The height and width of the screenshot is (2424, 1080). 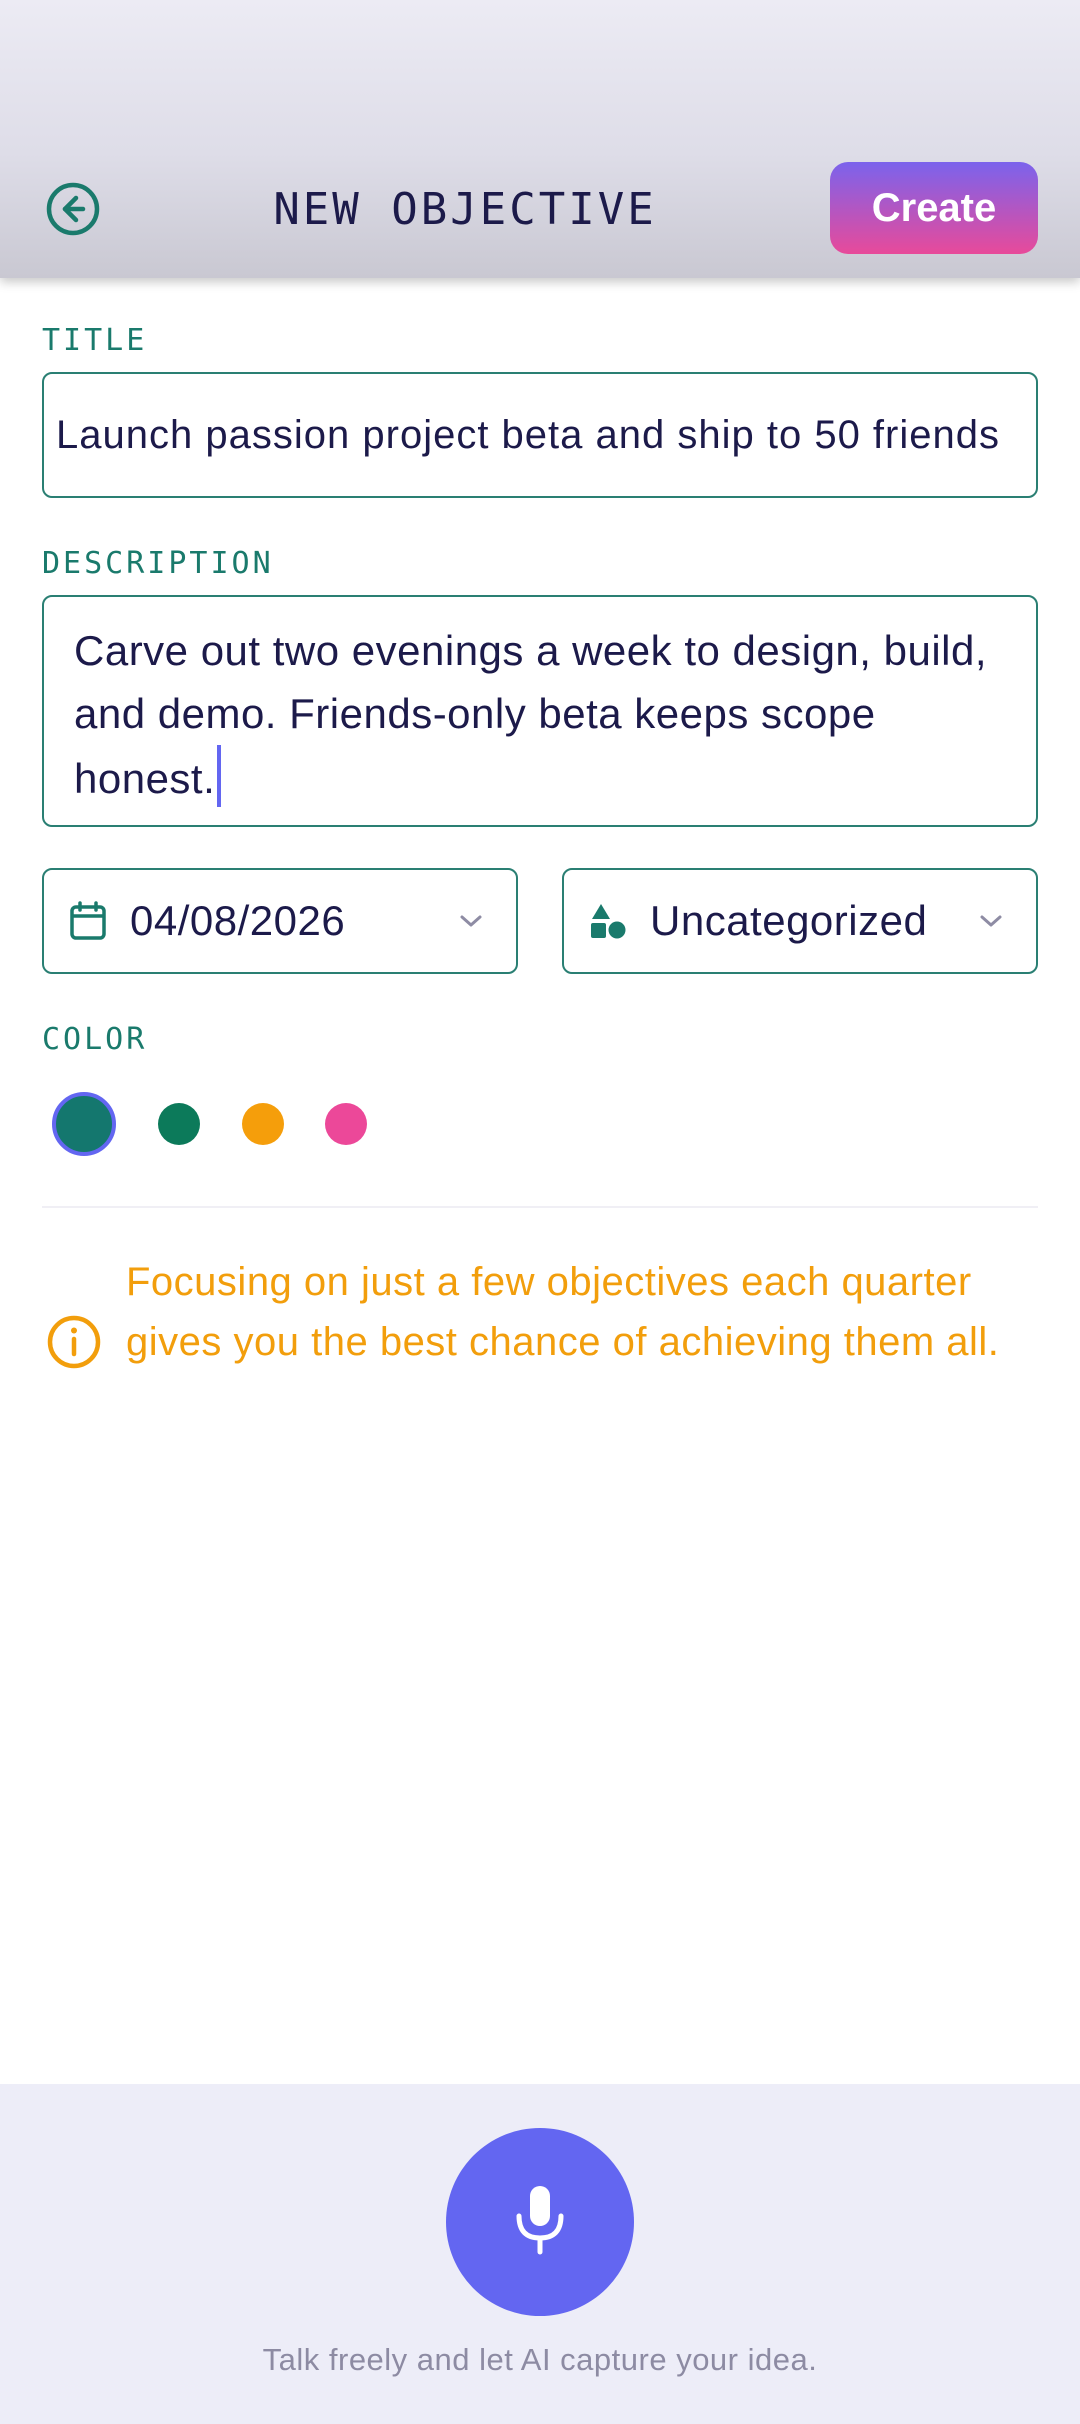 What do you see at coordinates (465, 209) in the screenshot?
I see `page-title: NEW OBJECTIVE` at bounding box center [465, 209].